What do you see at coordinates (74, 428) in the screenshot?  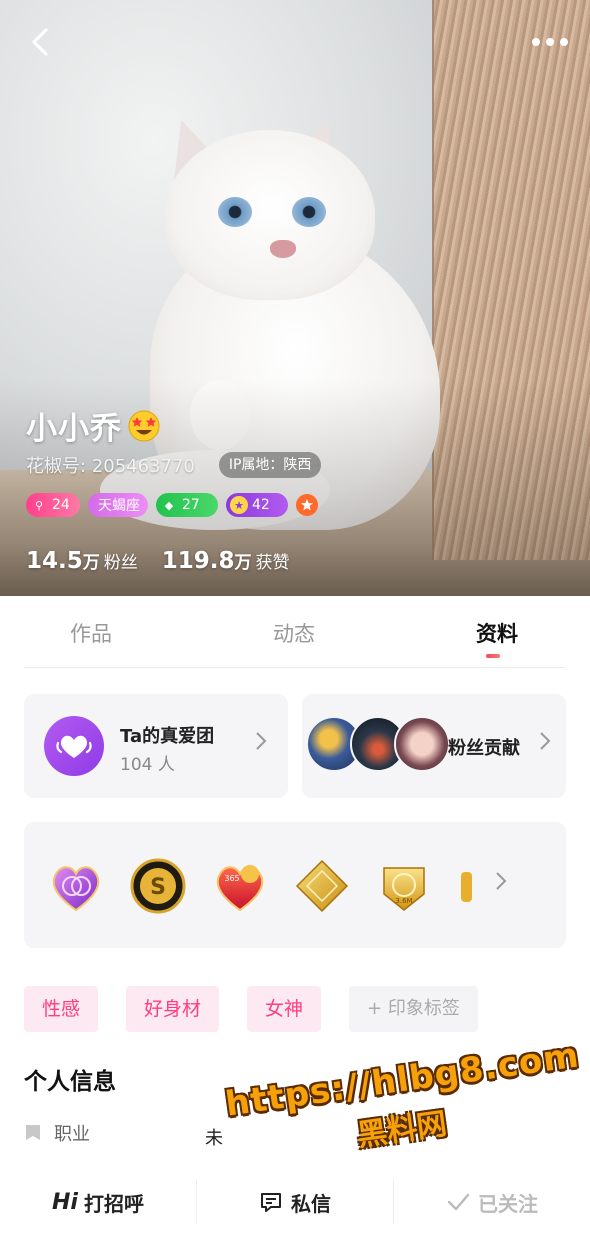 I see `profile-name: 小小乔` at bounding box center [74, 428].